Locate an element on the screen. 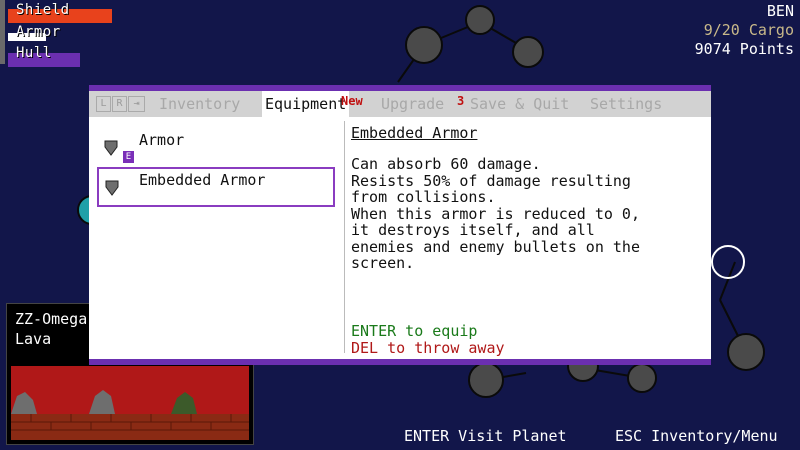 This screenshot has height=450, width=800. tab-key-icon: ⇥ is located at coordinates (136, 104).